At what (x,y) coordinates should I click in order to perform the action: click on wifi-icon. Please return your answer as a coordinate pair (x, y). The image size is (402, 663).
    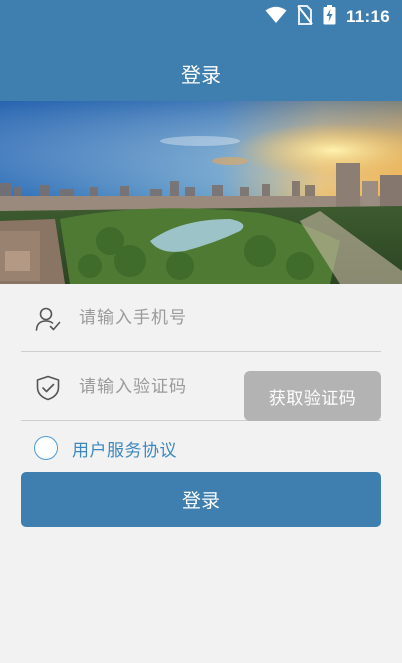
    Looking at the image, I should click on (276, 17).